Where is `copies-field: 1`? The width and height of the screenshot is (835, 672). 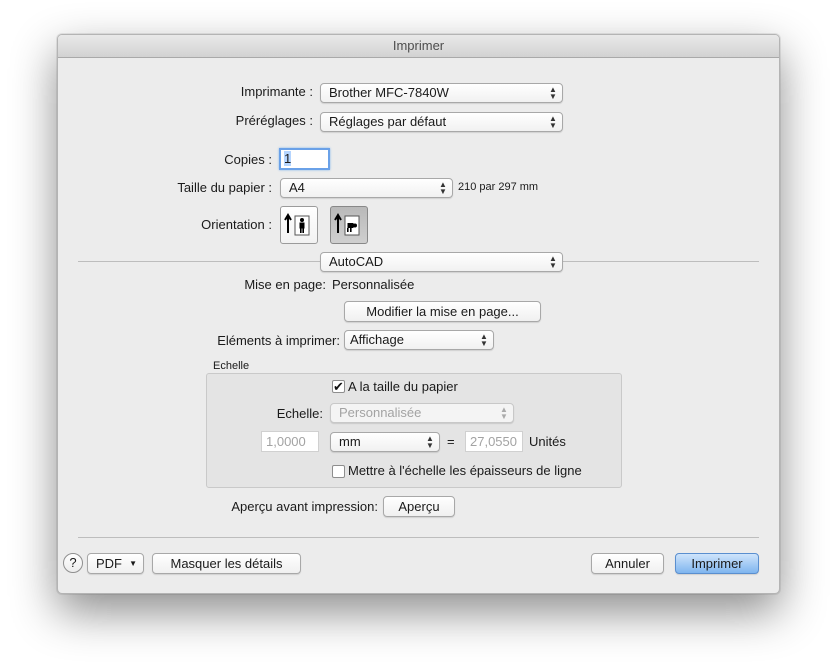 copies-field: 1 is located at coordinates (304, 159).